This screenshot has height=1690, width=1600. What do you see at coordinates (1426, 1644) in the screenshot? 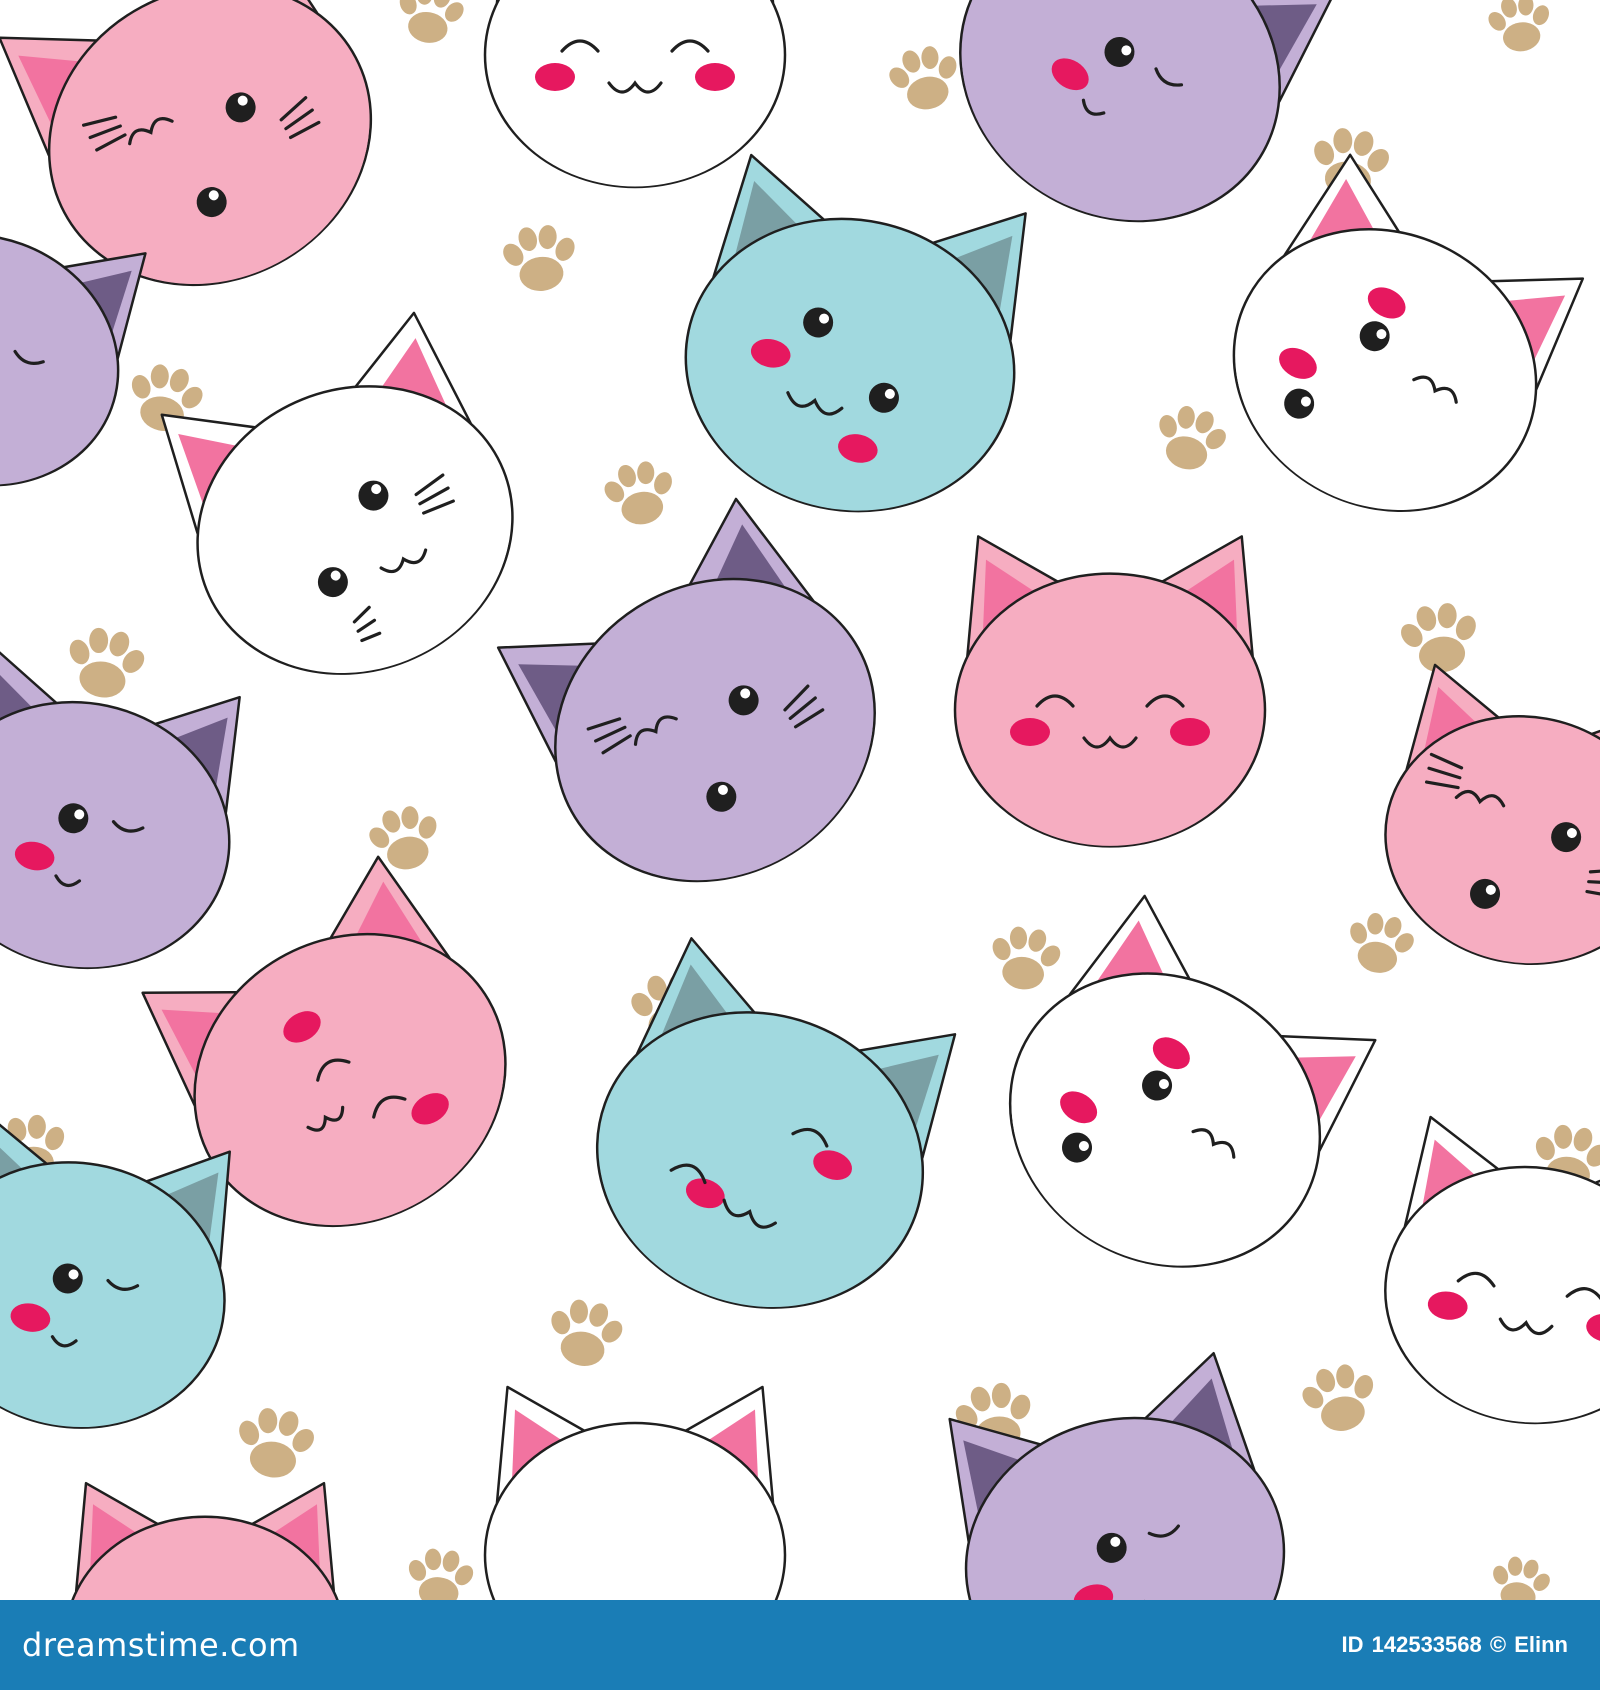
I see `image-id: 142533568` at bounding box center [1426, 1644].